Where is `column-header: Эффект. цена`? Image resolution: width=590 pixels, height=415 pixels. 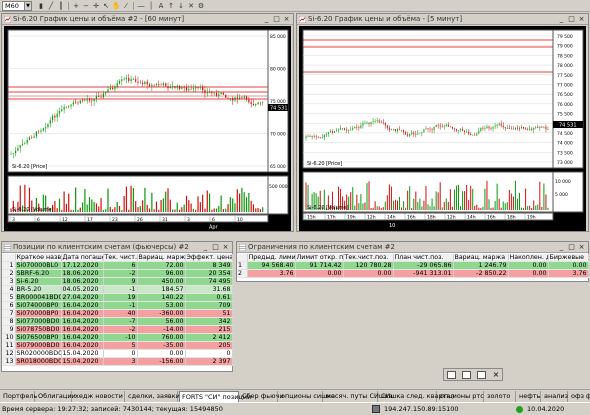
column-header: Эффект. цена is located at coordinates (209, 258).